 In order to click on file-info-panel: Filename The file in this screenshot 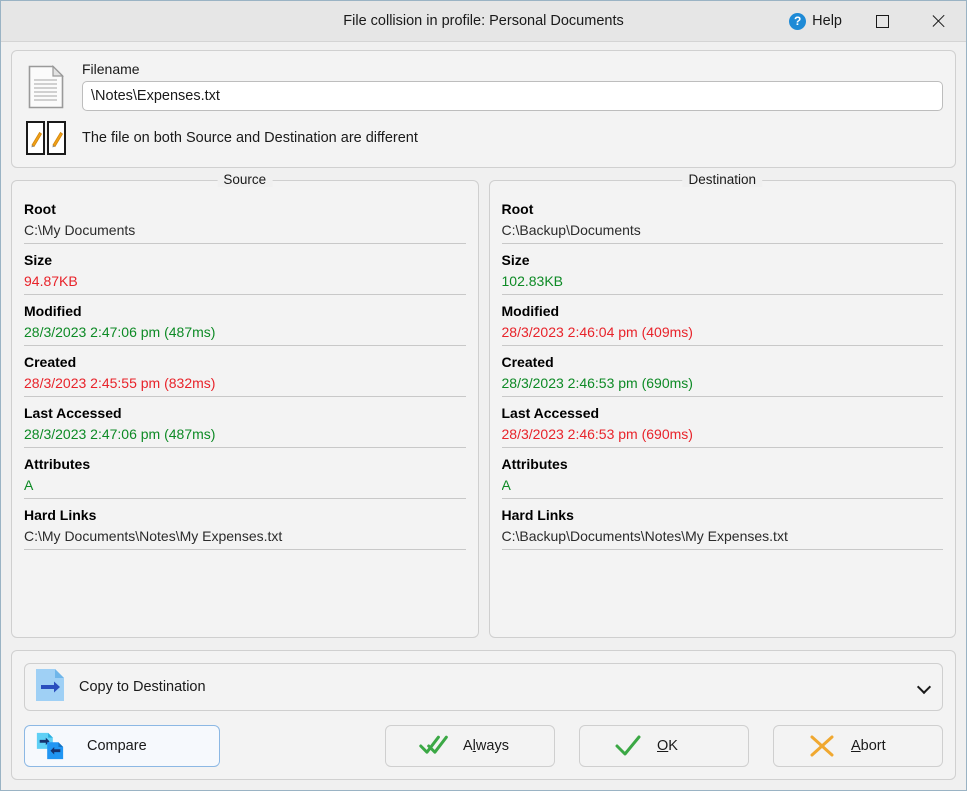, I will do `click(483, 109)`.